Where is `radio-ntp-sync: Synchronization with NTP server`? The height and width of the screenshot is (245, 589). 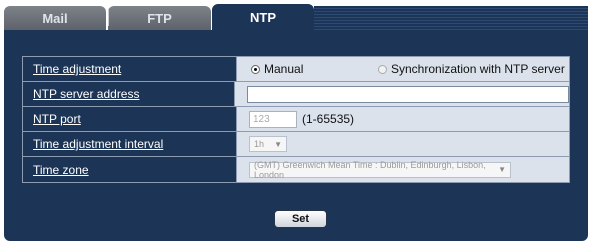 radio-ntp-sync: Synchronization with NTP server is located at coordinates (471, 69).